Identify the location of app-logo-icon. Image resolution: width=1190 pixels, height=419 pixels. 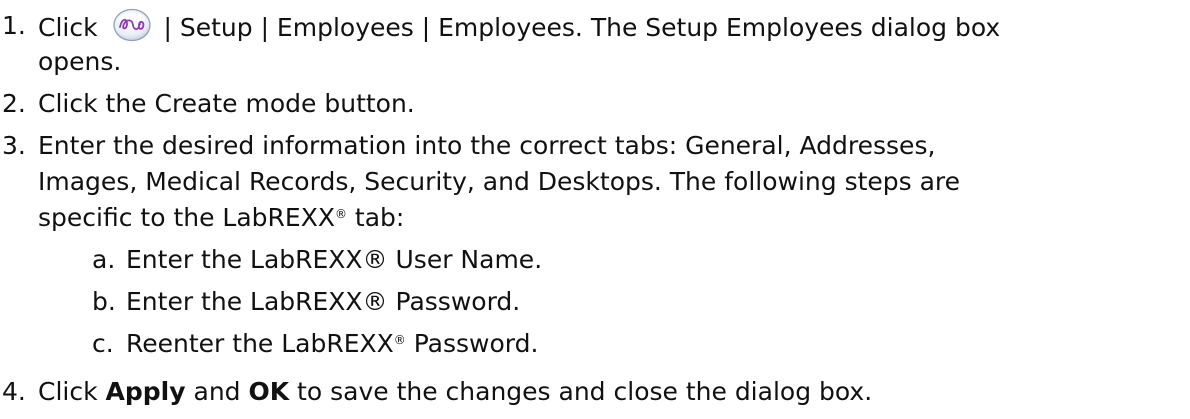
(132, 25).